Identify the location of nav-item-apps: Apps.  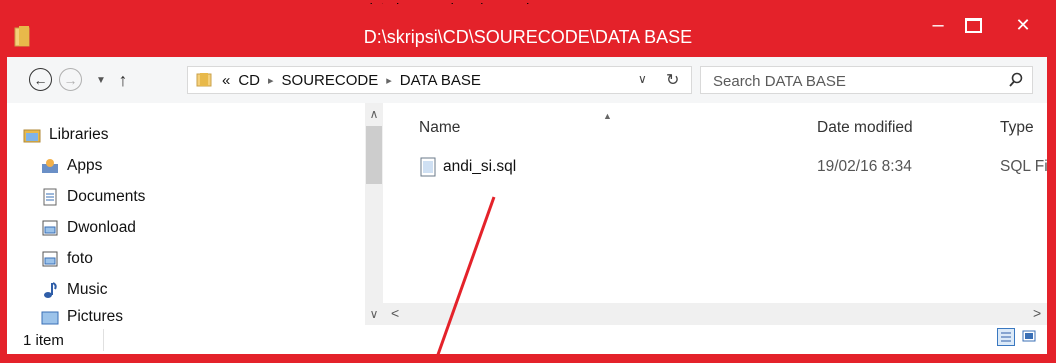
(71, 166).